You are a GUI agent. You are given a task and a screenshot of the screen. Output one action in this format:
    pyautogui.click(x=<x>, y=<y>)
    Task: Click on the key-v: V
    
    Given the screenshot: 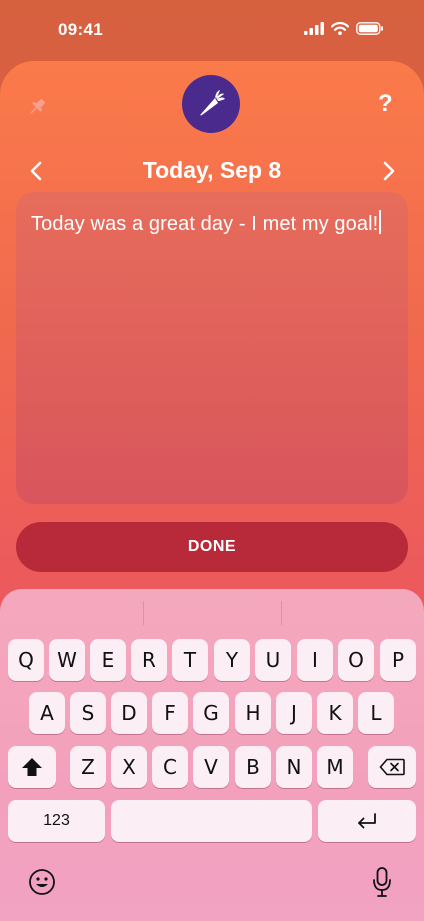 What is the action you would take?
    pyautogui.click(x=211, y=767)
    